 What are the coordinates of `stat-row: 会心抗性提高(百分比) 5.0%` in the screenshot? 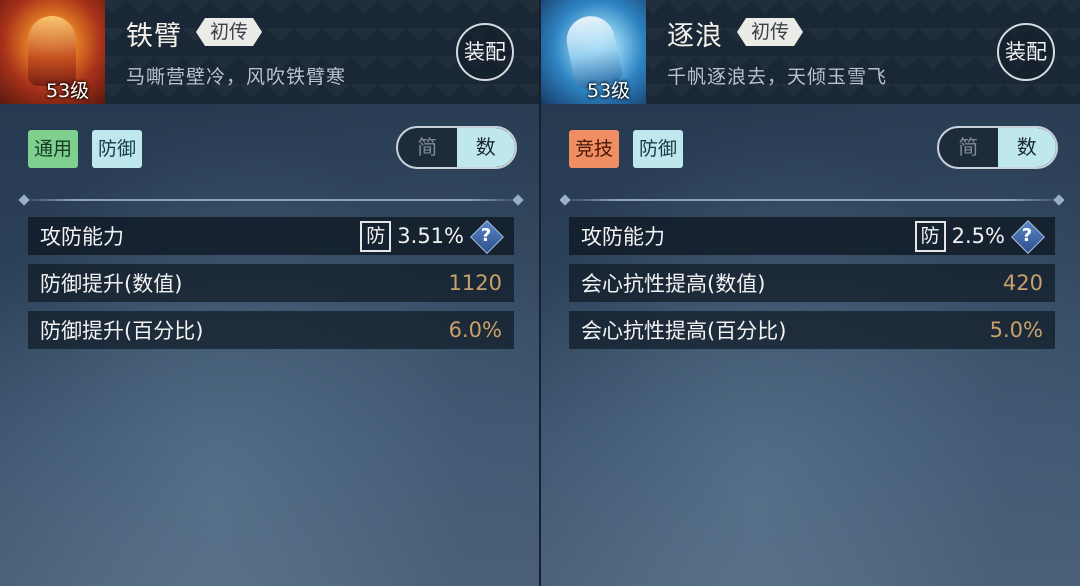 It's located at (812, 330).